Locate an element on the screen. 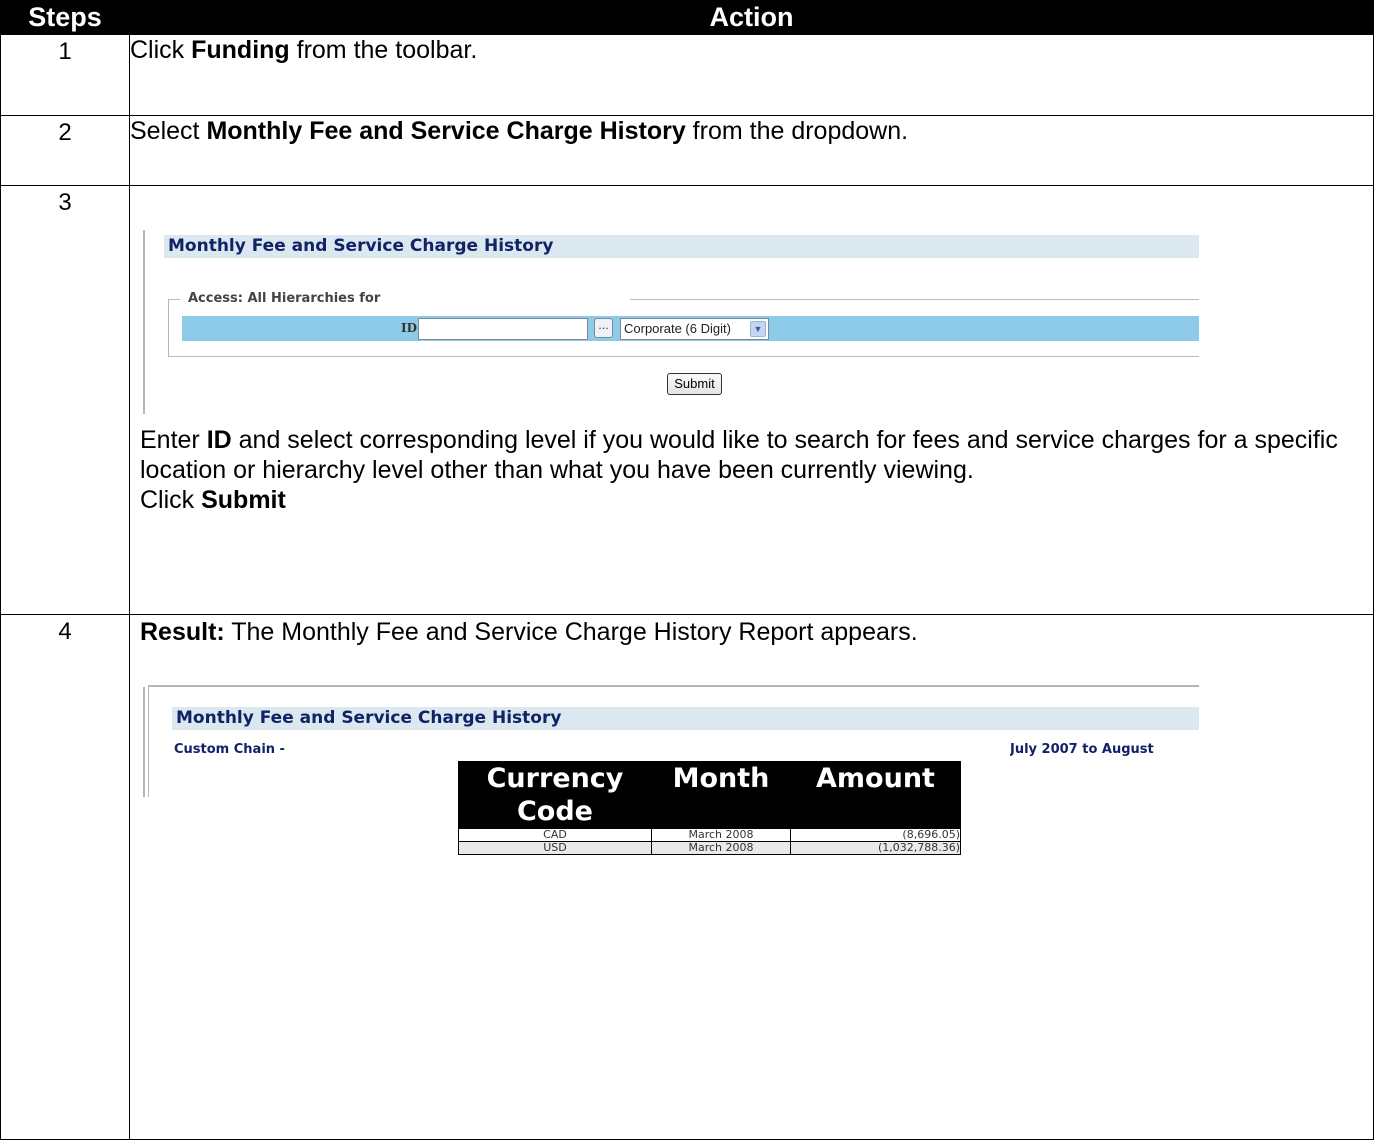 This screenshot has height=1140, width=1374. step-number: 4 is located at coordinates (65, 877).